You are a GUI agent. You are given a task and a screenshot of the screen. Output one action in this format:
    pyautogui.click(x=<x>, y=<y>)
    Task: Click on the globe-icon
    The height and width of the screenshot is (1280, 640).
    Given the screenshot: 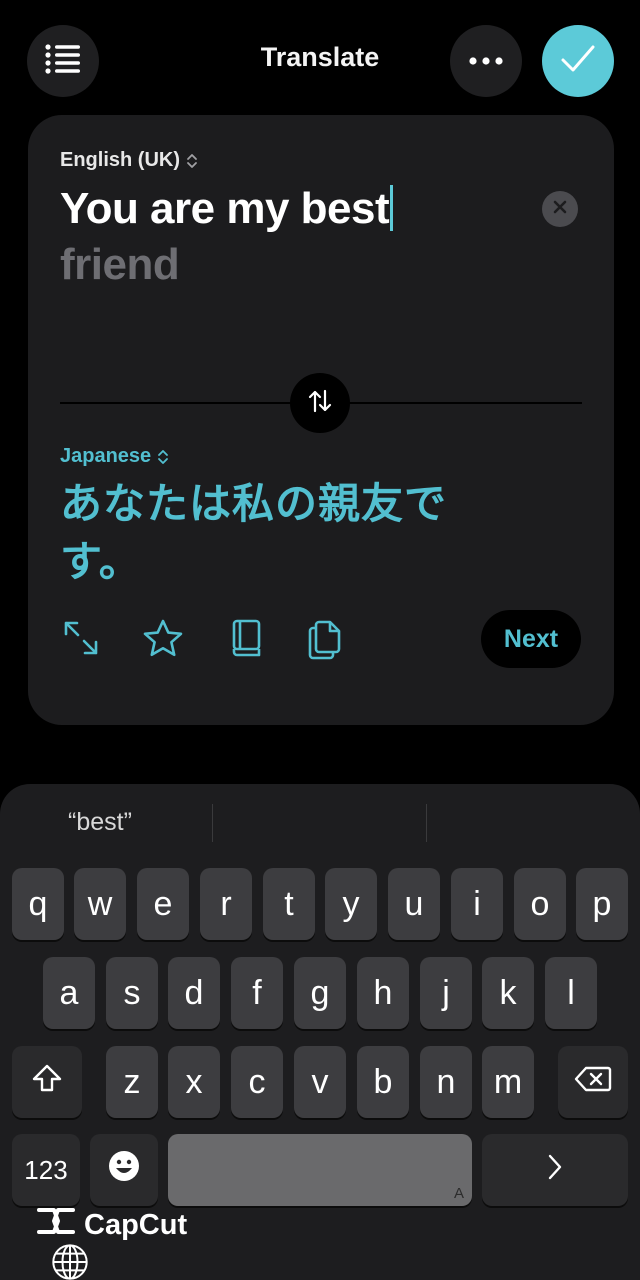 What is the action you would take?
    pyautogui.click(x=70, y=1262)
    